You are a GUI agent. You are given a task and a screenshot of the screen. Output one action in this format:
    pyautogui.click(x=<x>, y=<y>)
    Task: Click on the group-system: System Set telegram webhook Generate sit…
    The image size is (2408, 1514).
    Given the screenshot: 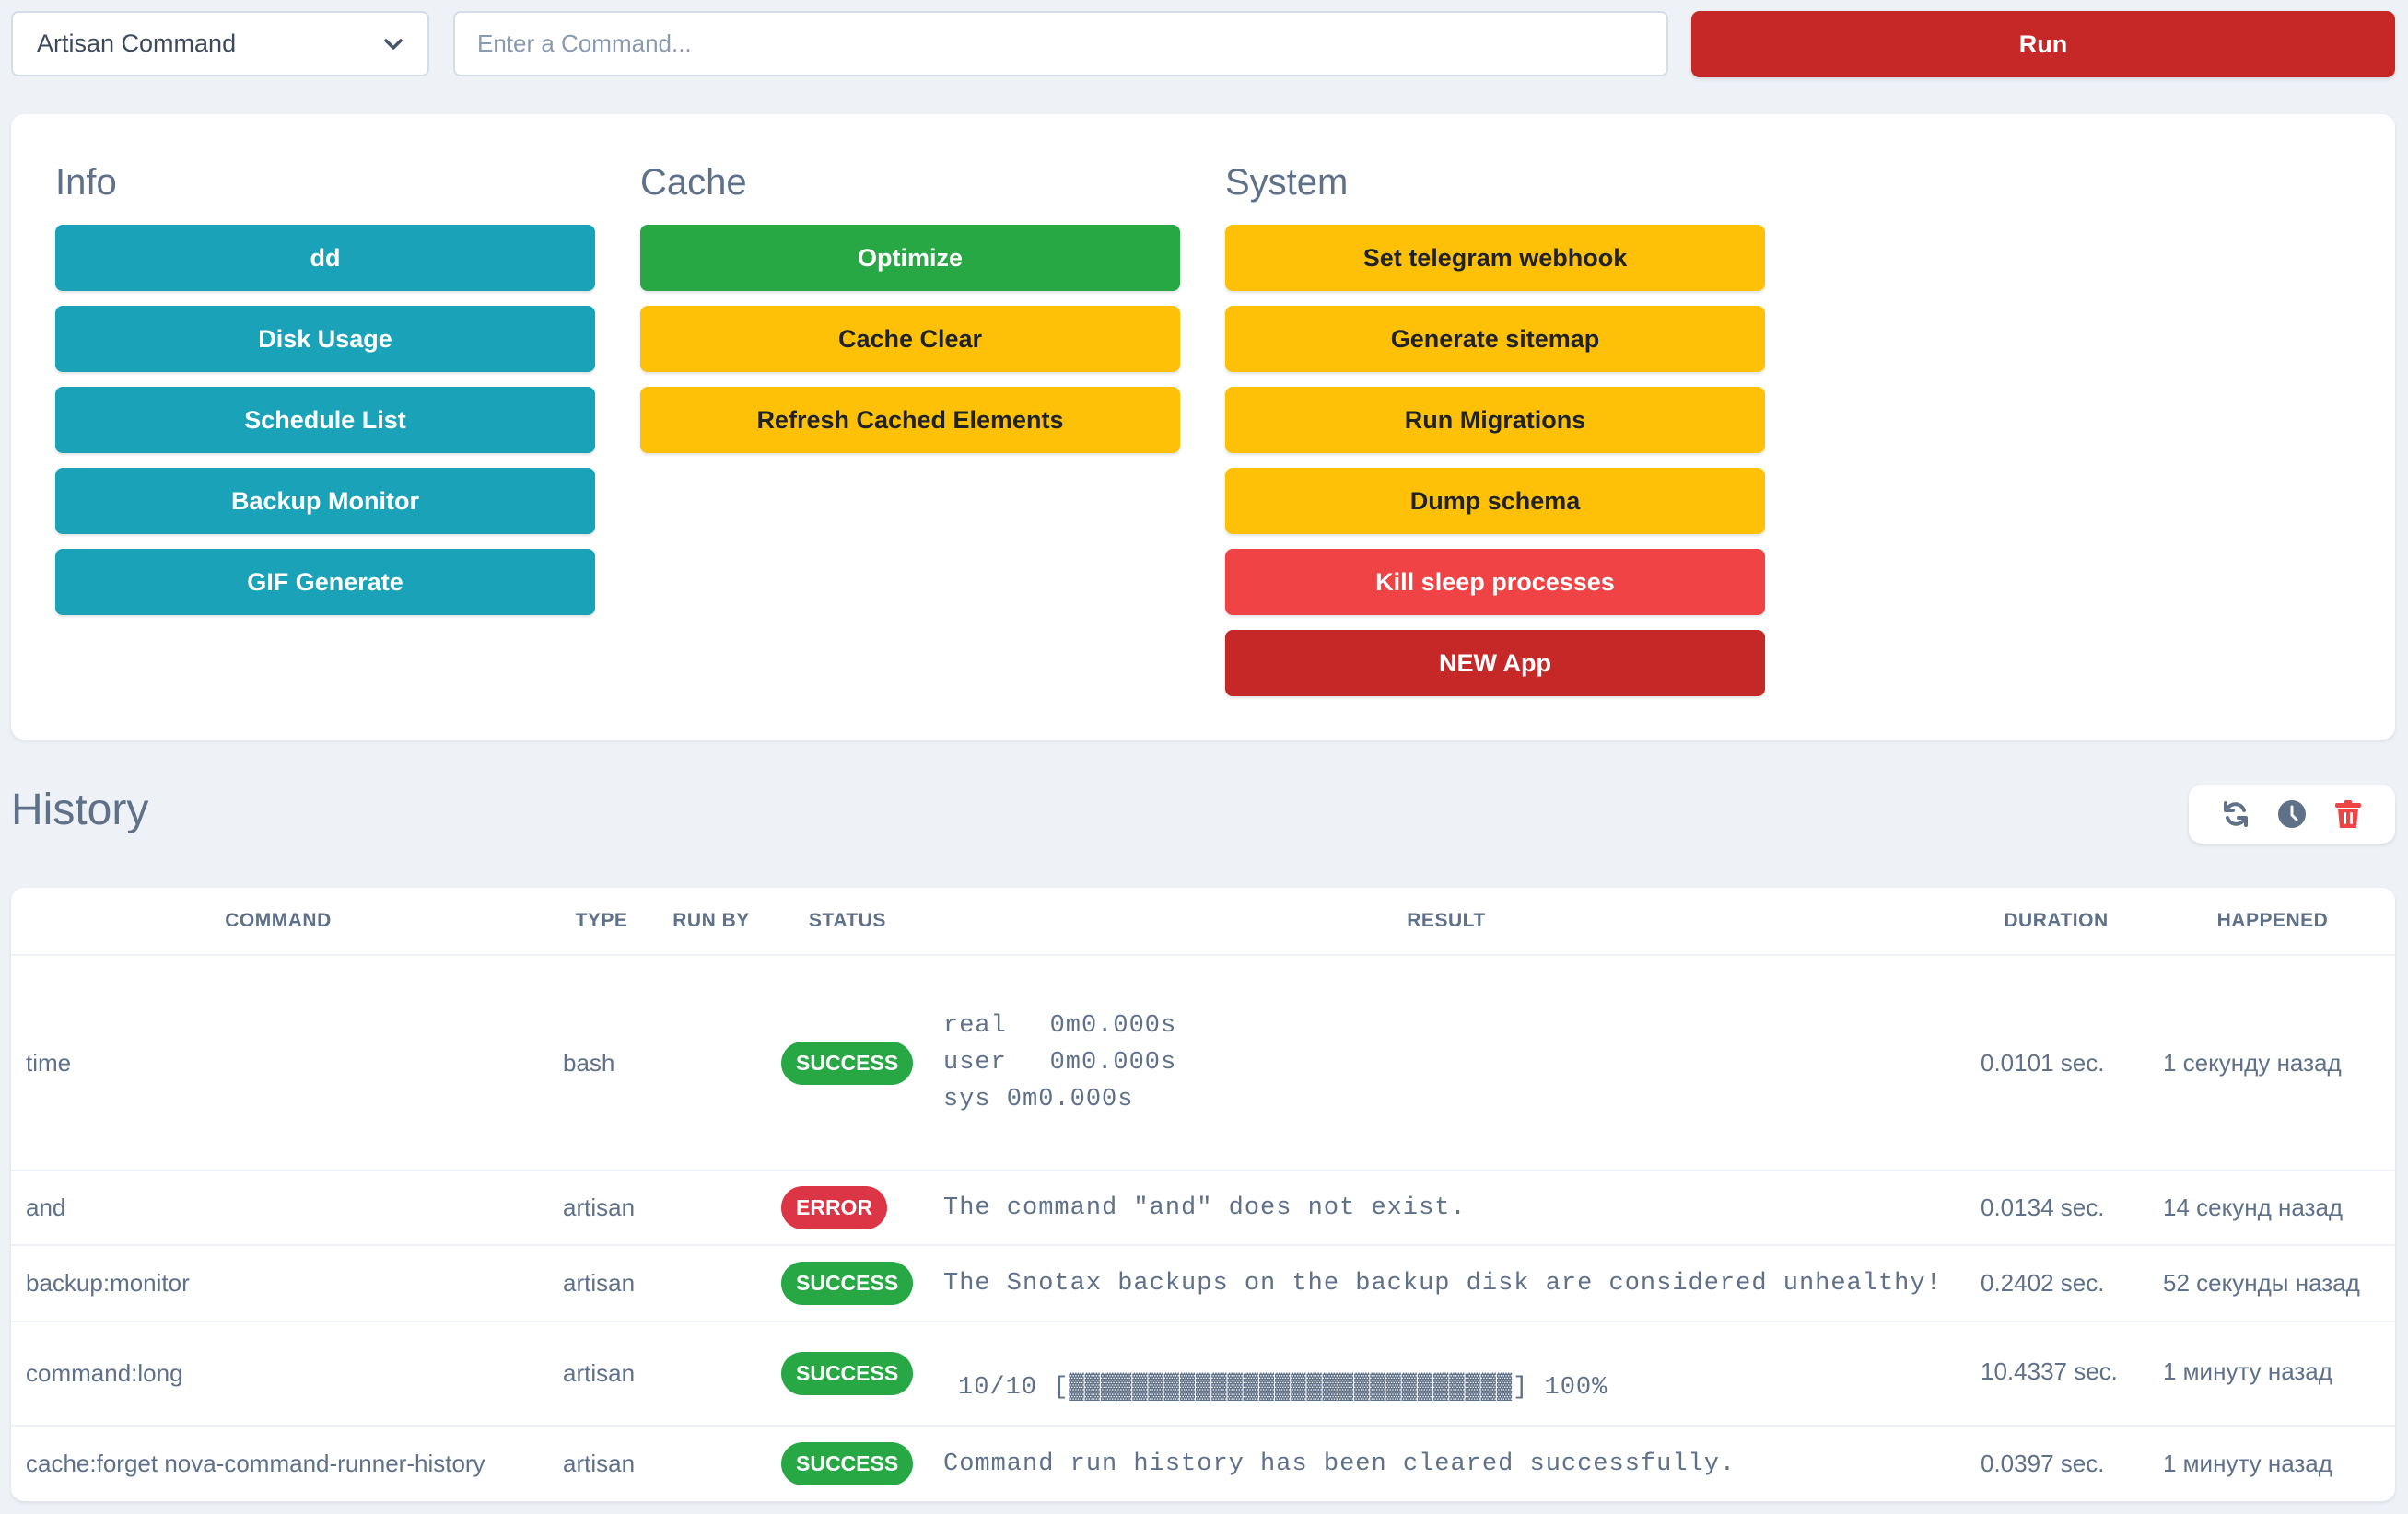 What is the action you would take?
    pyautogui.click(x=1495, y=436)
    